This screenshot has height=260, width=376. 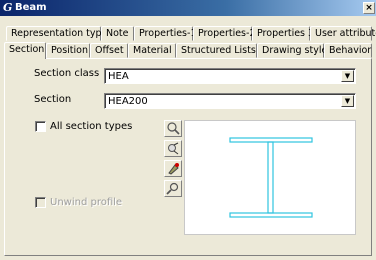 I want to click on pan-button, so click(x=173, y=168).